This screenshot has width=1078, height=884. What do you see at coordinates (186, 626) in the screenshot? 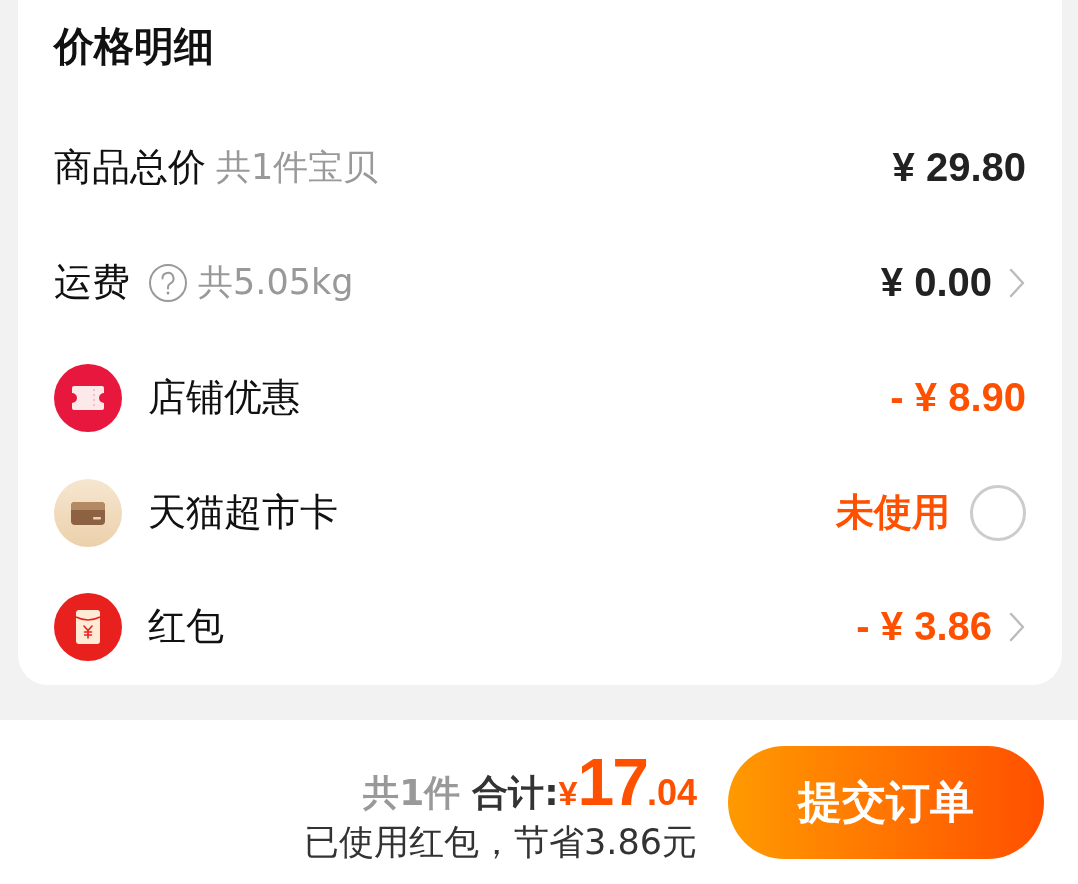
I see `row-label: 红包` at bounding box center [186, 626].